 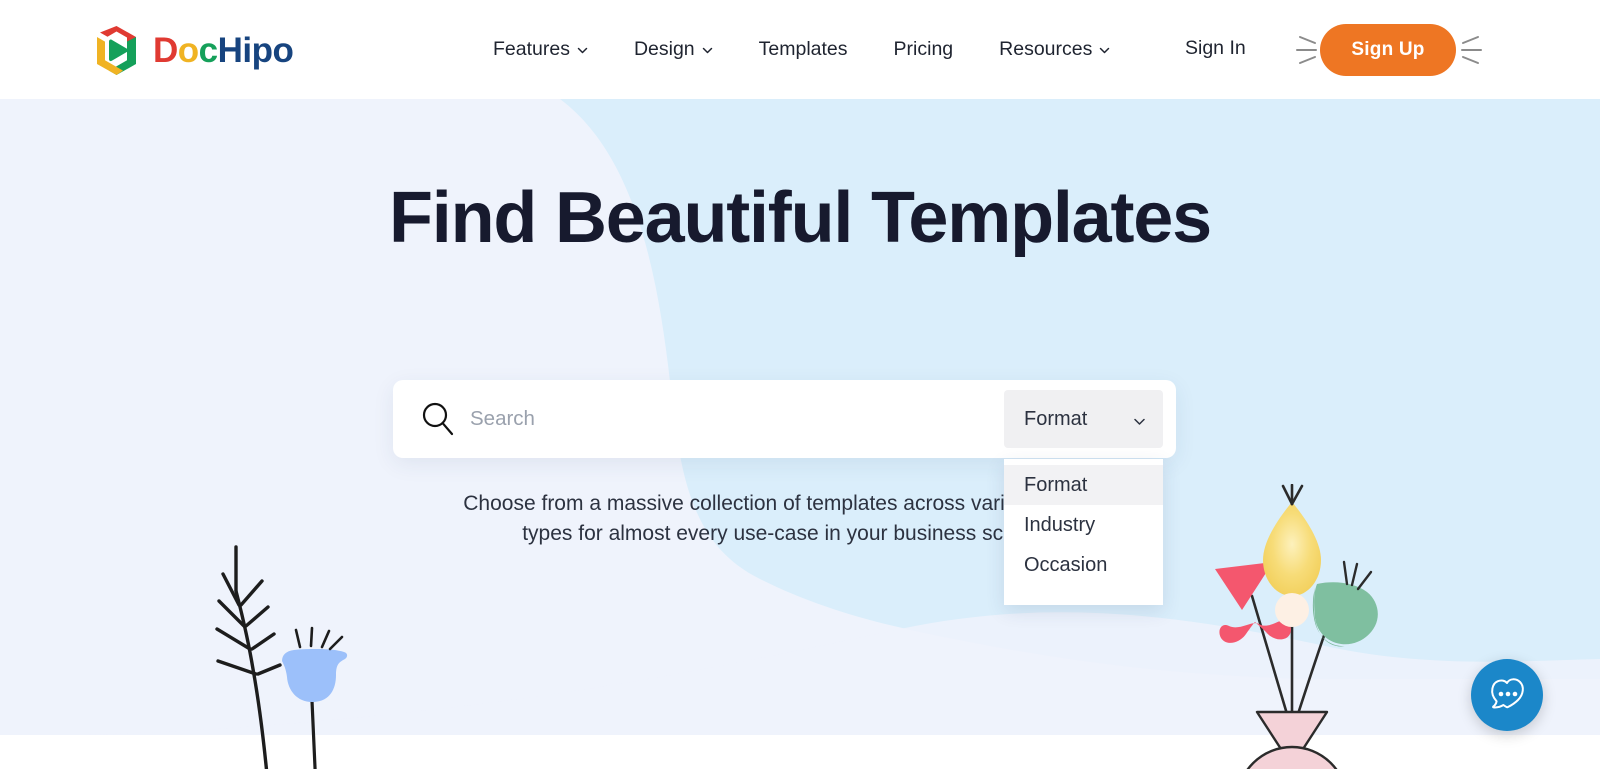 I want to click on dropdown-option-occasion: Occasion, so click(x=1083, y=565).